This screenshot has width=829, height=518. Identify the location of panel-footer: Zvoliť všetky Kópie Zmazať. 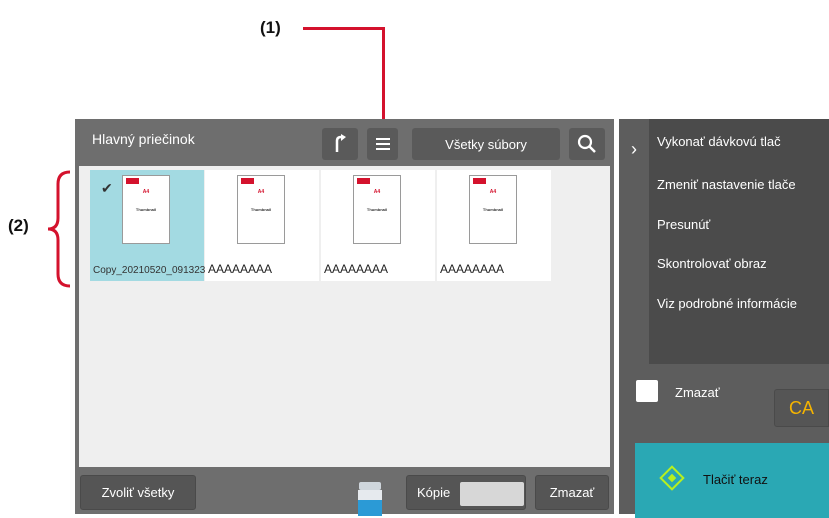
(344, 493).